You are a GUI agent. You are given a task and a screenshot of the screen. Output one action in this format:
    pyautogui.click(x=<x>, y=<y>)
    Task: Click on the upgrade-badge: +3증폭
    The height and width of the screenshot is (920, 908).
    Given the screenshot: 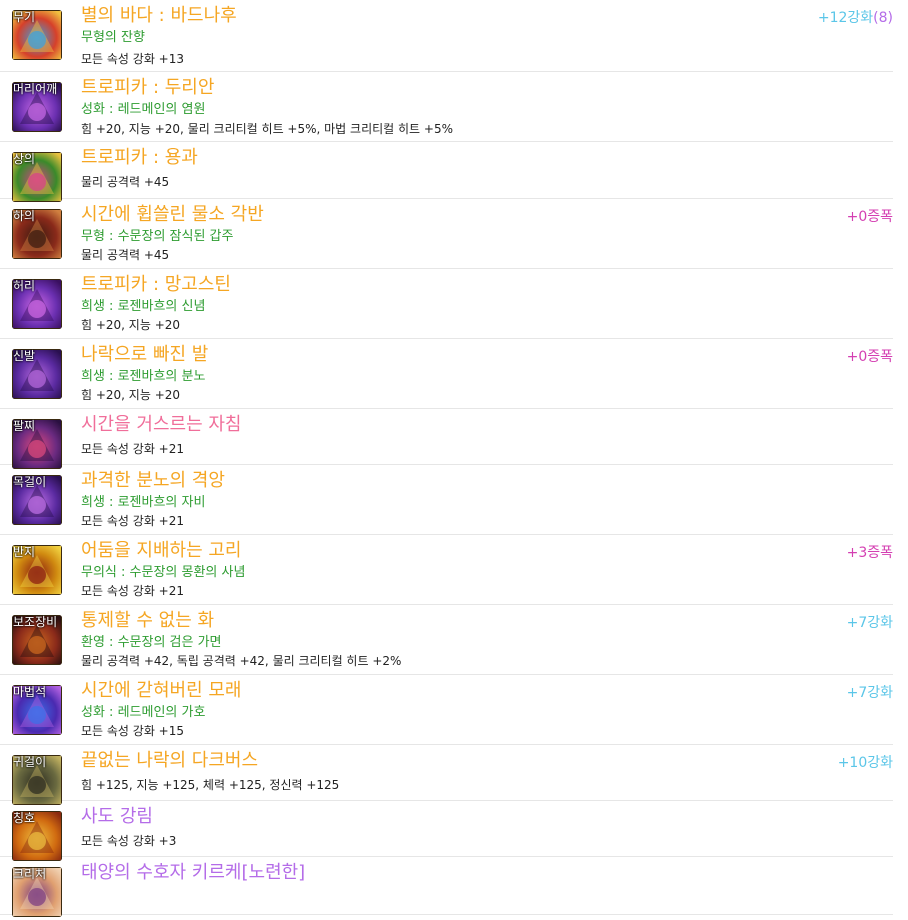 What is the action you would take?
    pyautogui.click(x=870, y=553)
    